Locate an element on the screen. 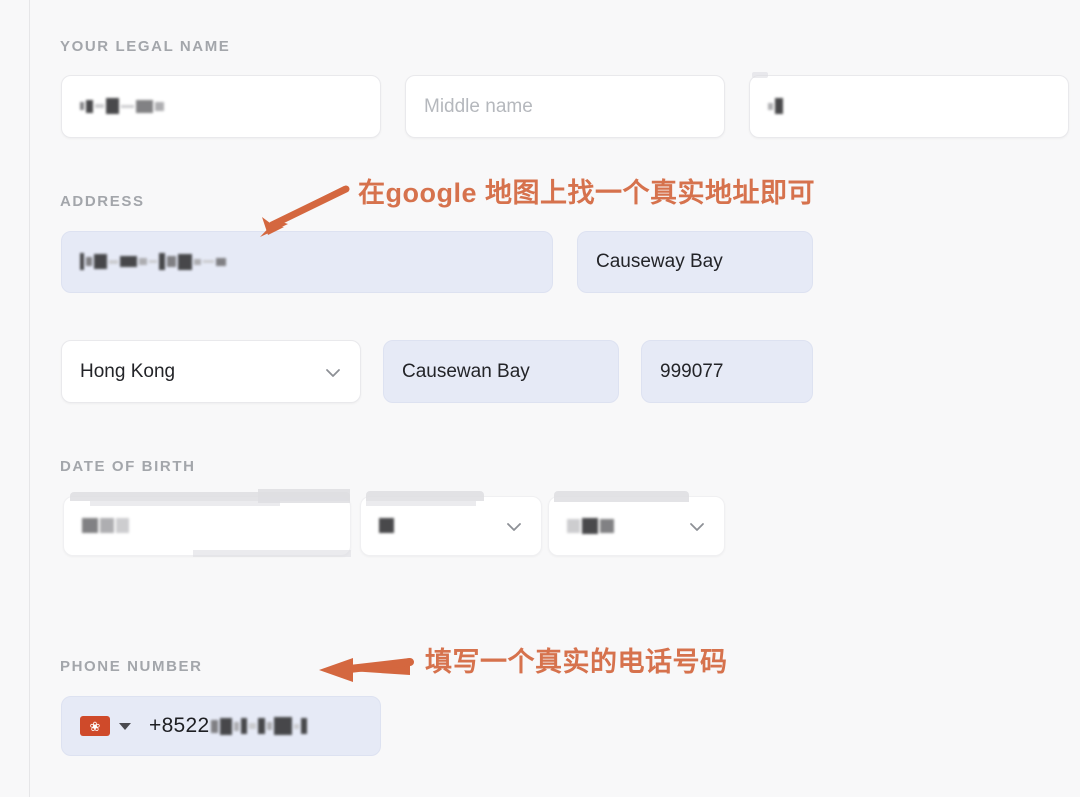 The width and height of the screenshot is (1080, 797). dob-month-redacted-value is located at coordinates (591, 526).